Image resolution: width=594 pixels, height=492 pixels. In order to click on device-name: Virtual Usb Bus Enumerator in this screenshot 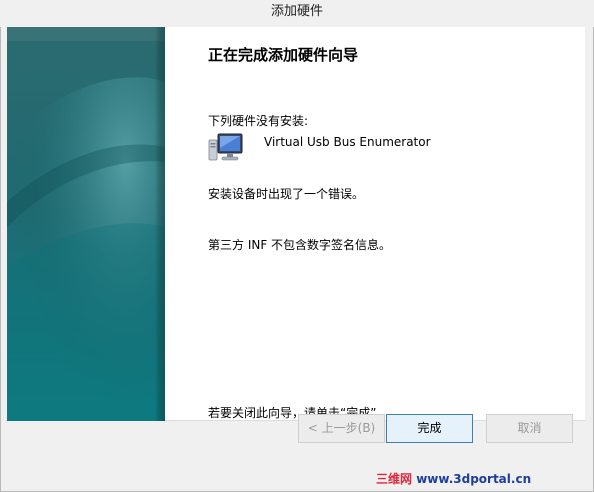, I will do `click(347, 142)`.